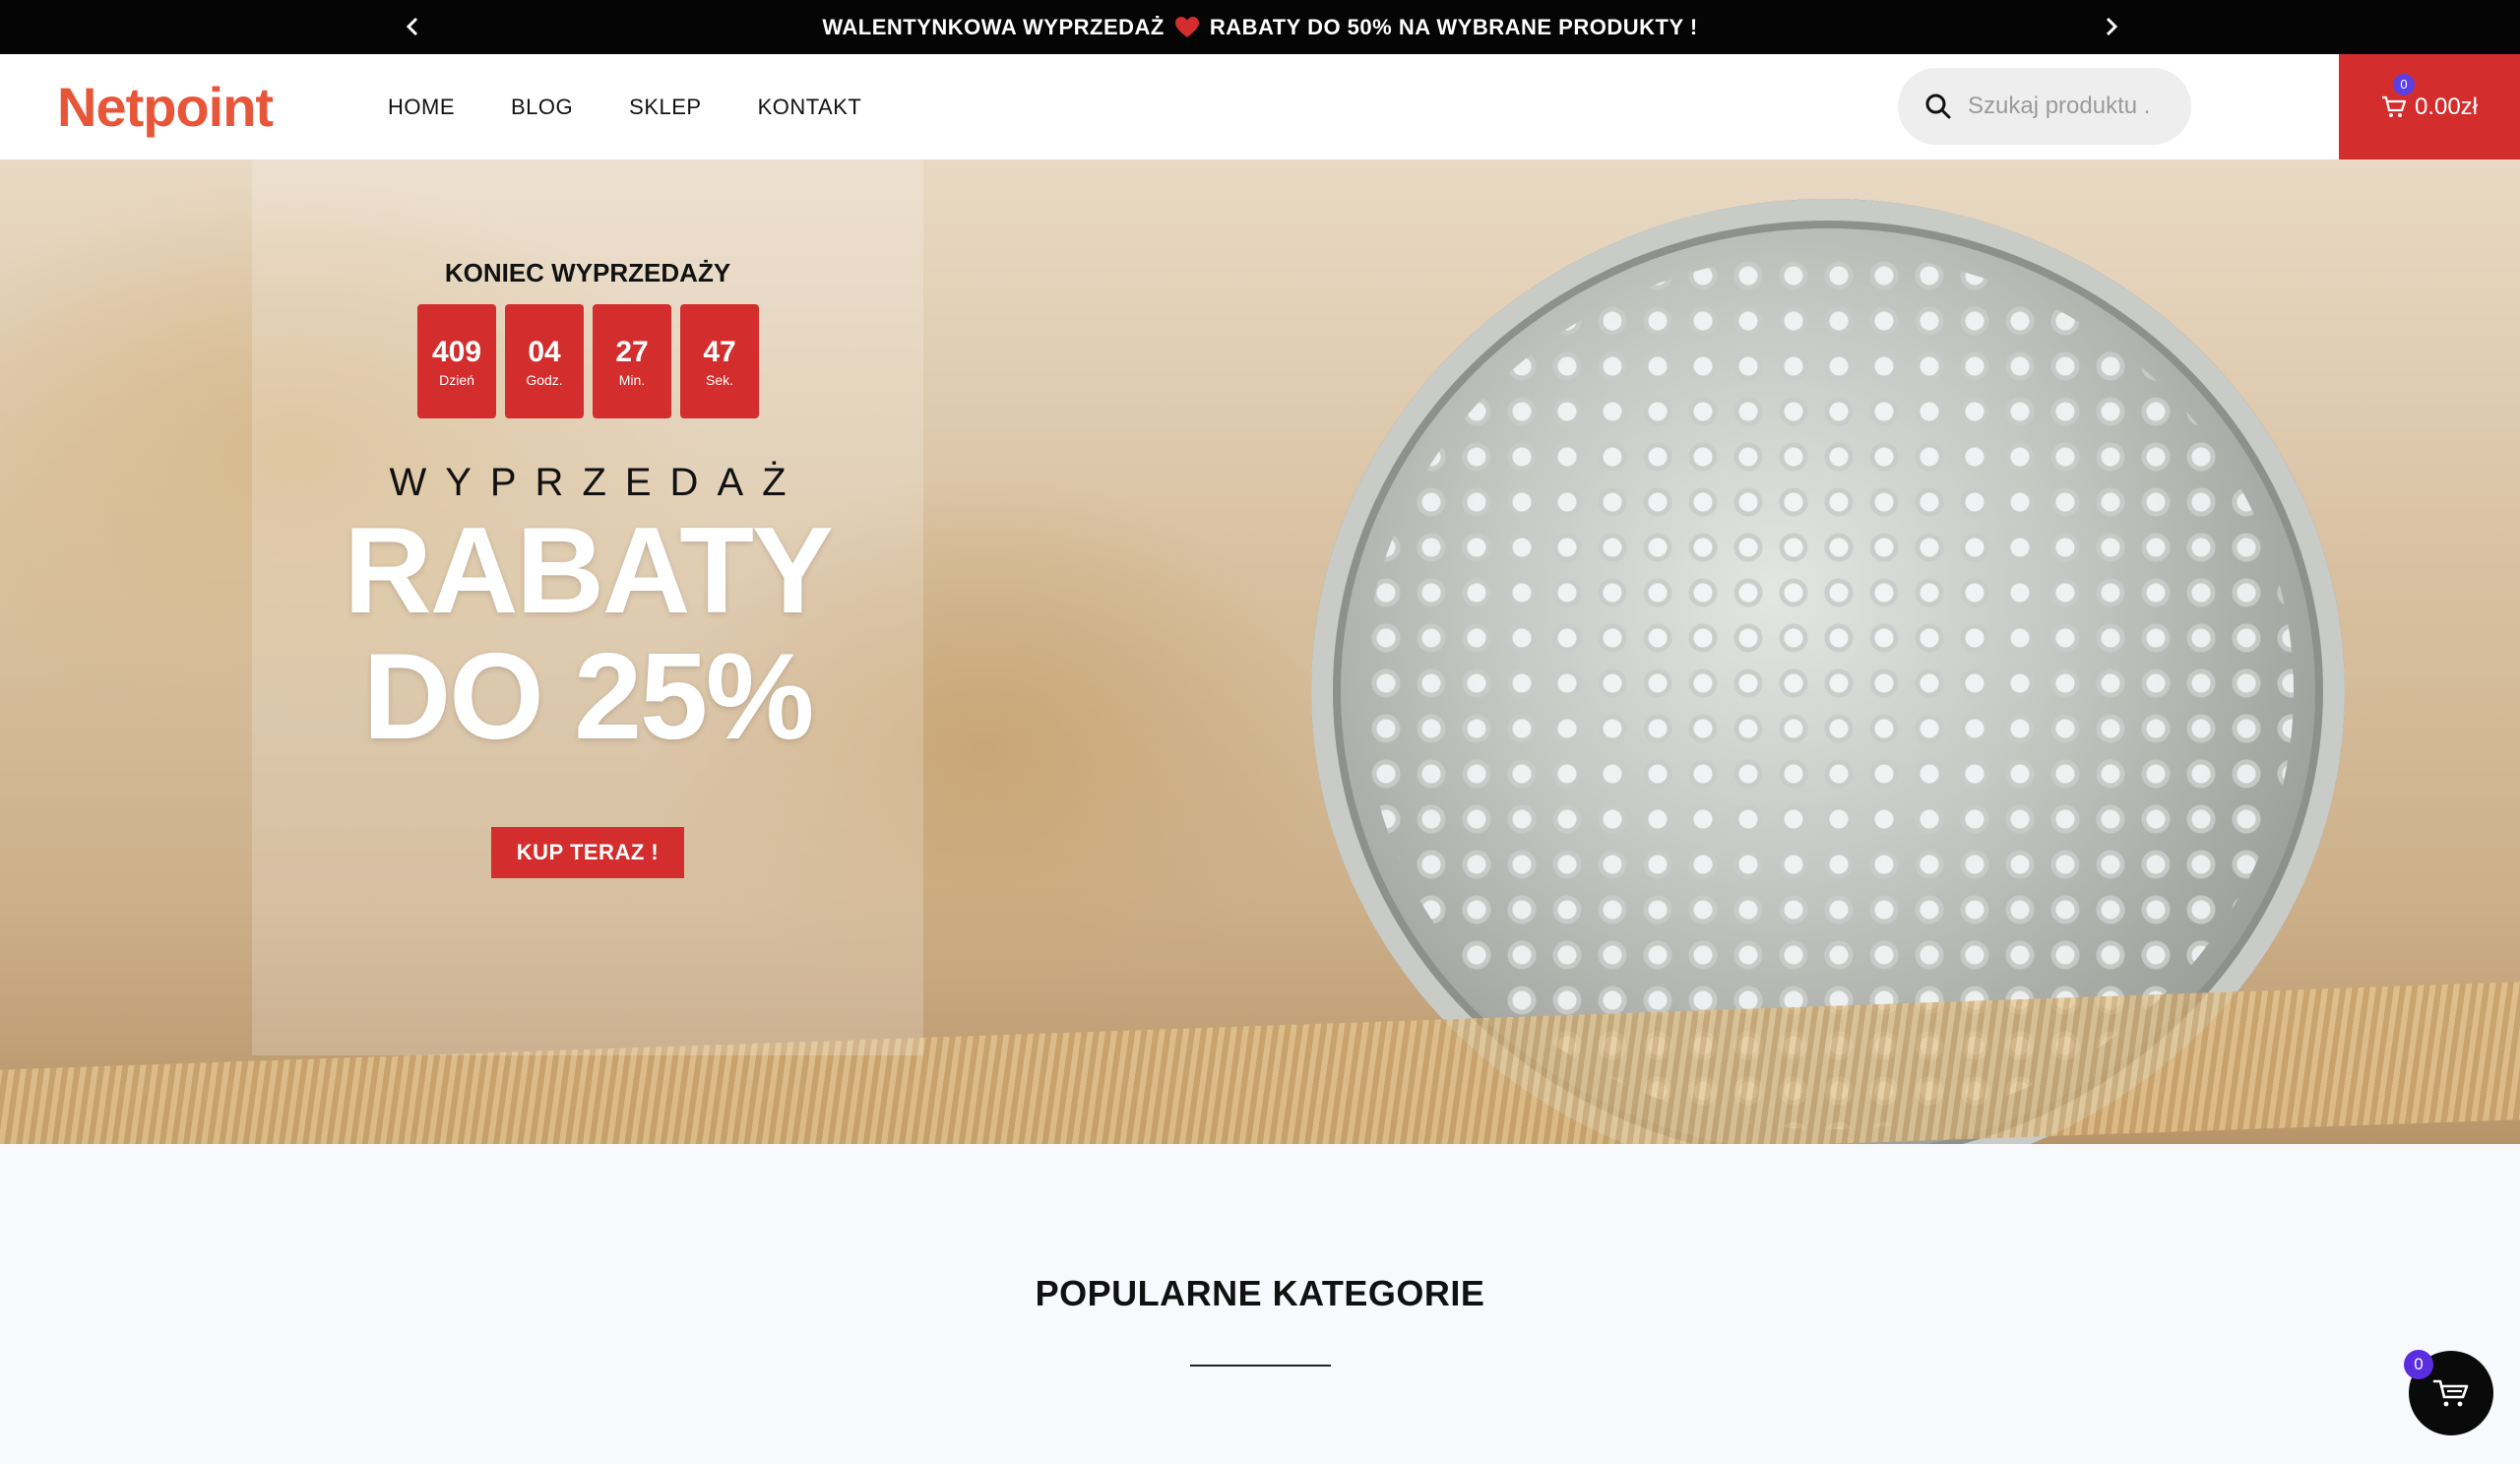 The width and height of the screenshot is (2520, 1464). Describe the element at coordinates (810, 108) in the screenshot. I see `nav-kontakt: KONTAKT` at that location.